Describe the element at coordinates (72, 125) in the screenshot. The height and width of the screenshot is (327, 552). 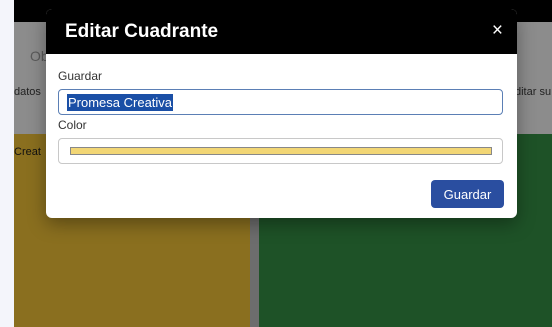
I see `color-field-label: Color` at that location.